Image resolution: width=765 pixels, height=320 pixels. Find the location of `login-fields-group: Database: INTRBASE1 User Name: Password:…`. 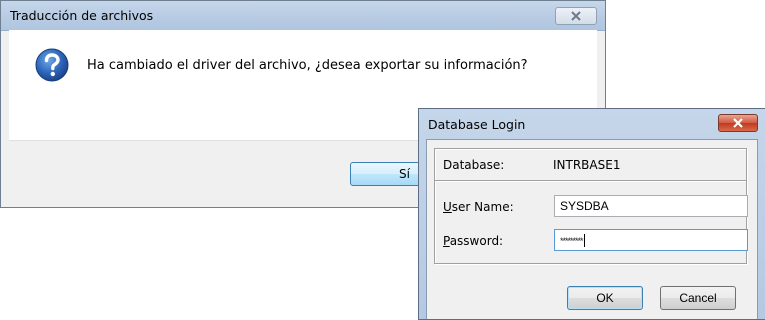

login-fields-group: Database: INTRBASE1 User Name: Password:… is located at coordinates (591, 206).